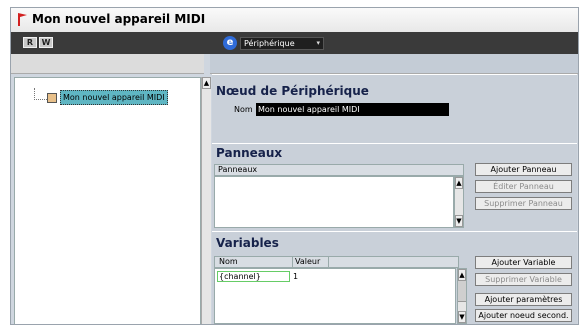 This screenshot has height=325, width=582. Describe the element at coordinates (114, 97) in the screenshot. I see `tree-item-device: Mon nouvel appareil MIDI` at that location.